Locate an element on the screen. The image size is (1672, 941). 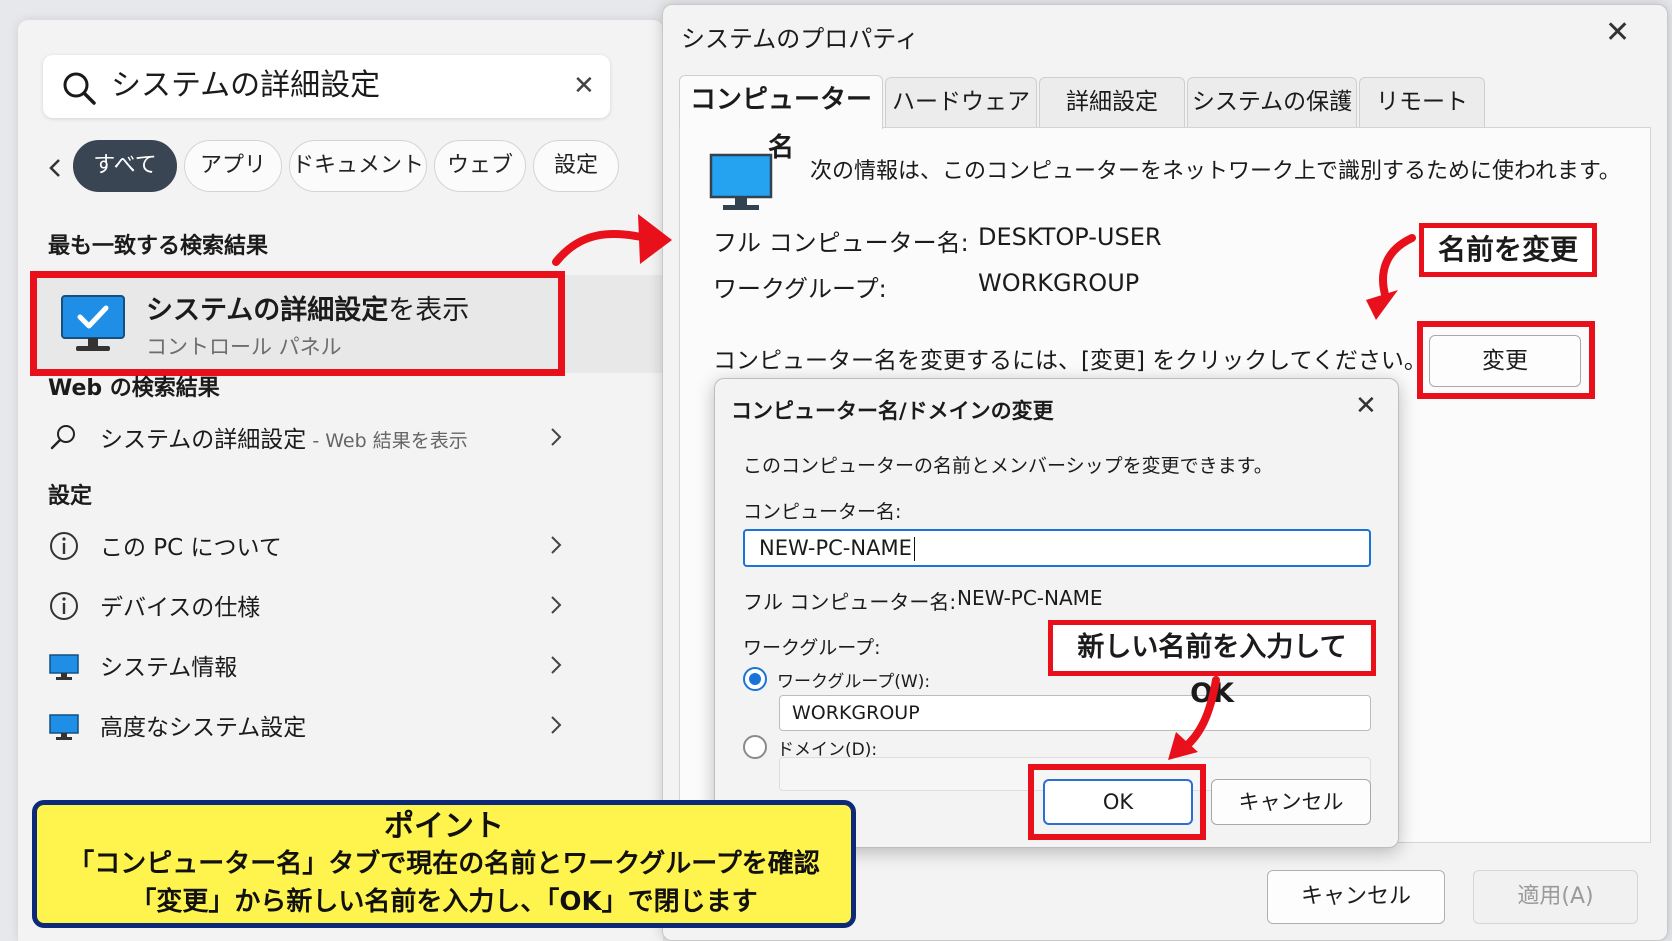
search-box: システムの詳細設定 ✕ is located at coordinates (326, 86).